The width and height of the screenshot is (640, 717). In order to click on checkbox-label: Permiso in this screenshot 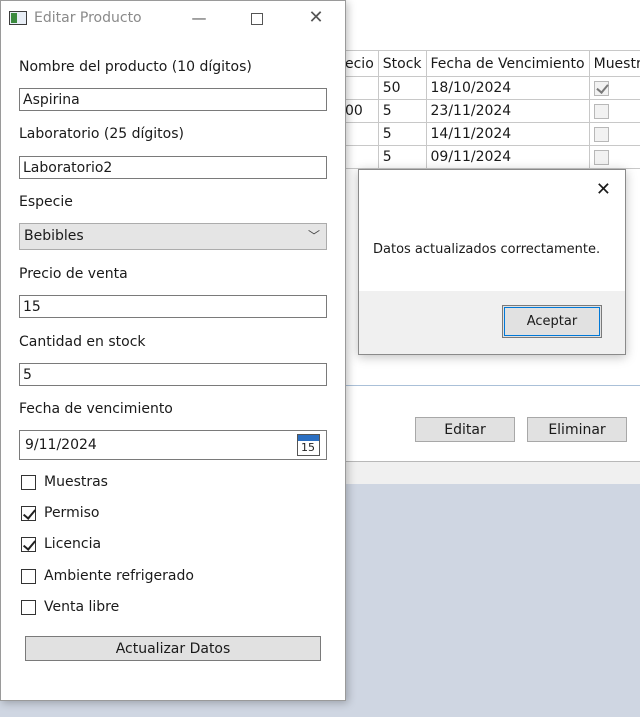, I will do `click(72, 513)`.